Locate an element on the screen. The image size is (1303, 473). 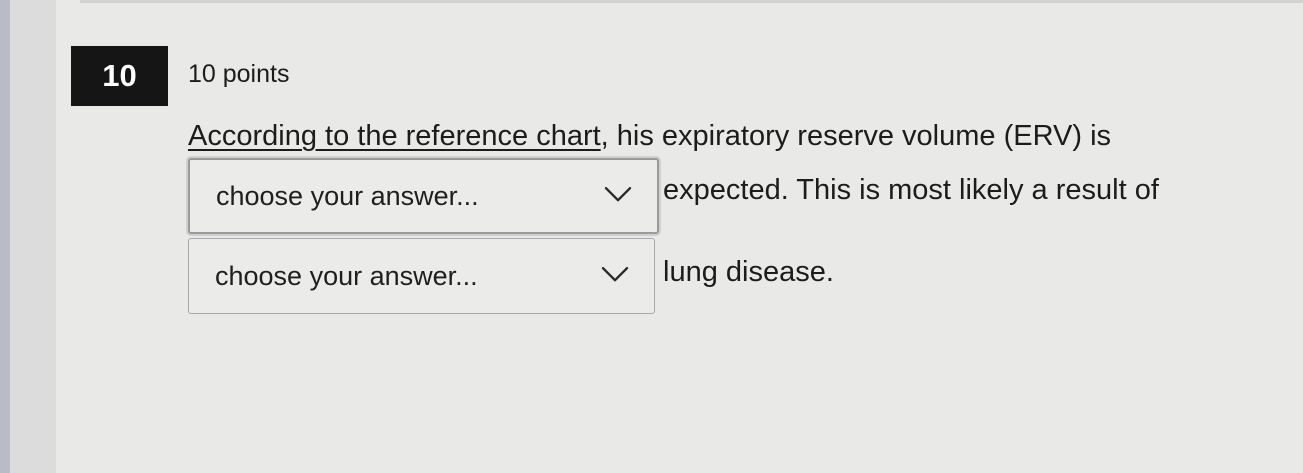
question-points: 10 points is located at coordinates (239, 74).